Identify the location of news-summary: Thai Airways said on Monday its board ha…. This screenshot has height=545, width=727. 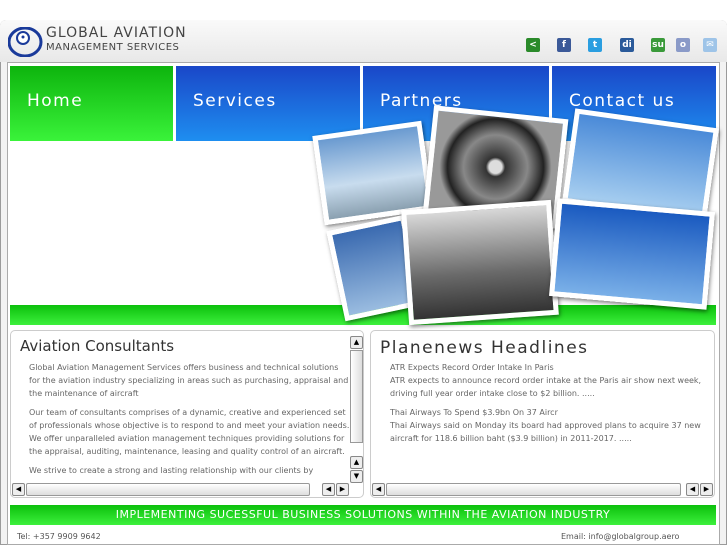
(545, 432).